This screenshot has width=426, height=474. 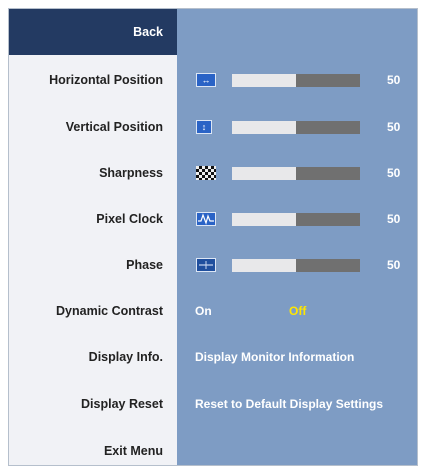 I want to click on horizontal-position-item: Horizontal Position, so click(x=93, y=80).